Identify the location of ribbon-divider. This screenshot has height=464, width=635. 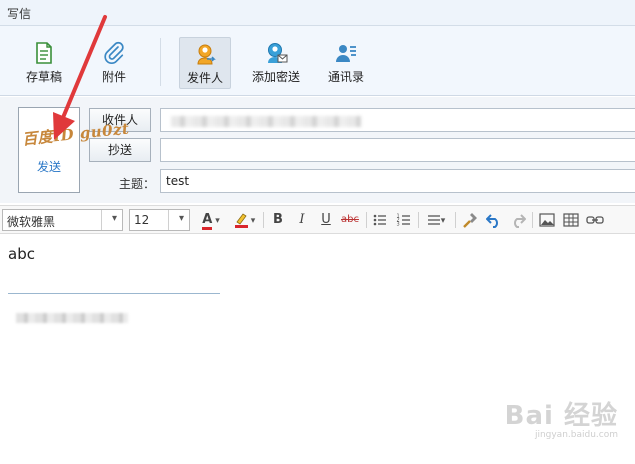
(160, 62).